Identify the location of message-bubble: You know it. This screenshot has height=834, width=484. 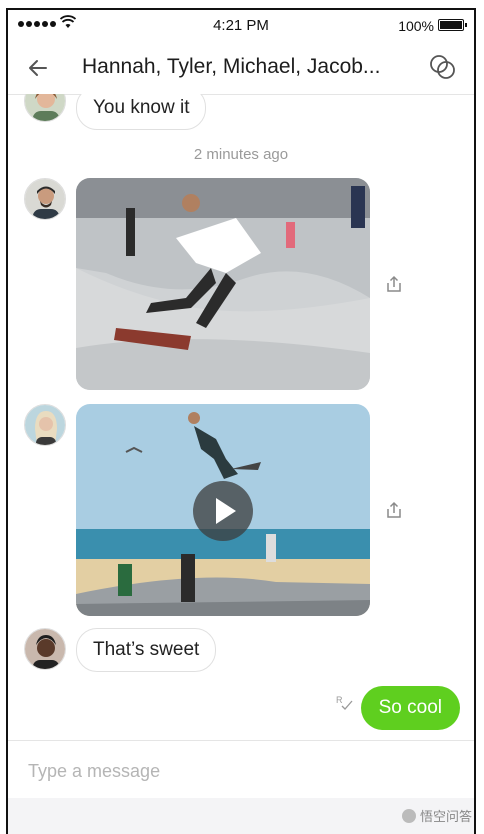
(141, 112).